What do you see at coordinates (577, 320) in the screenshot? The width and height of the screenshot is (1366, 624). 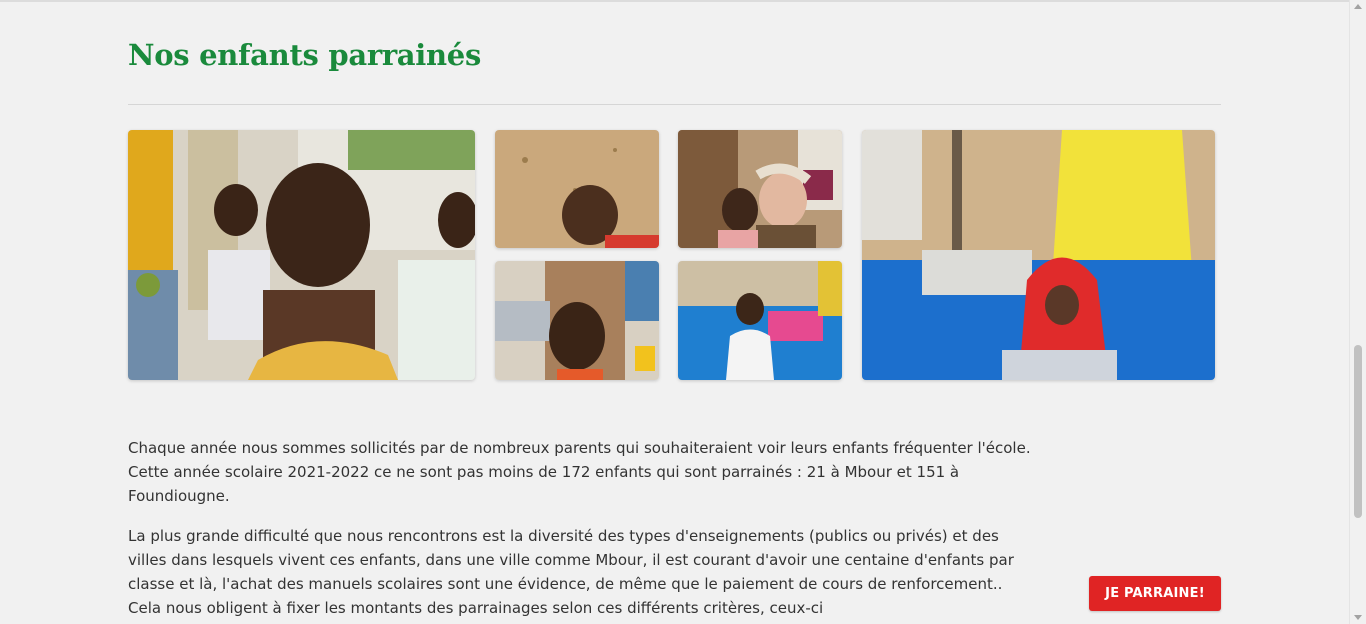 I see `photo-girl-braids` at bounding box center [577, 320].